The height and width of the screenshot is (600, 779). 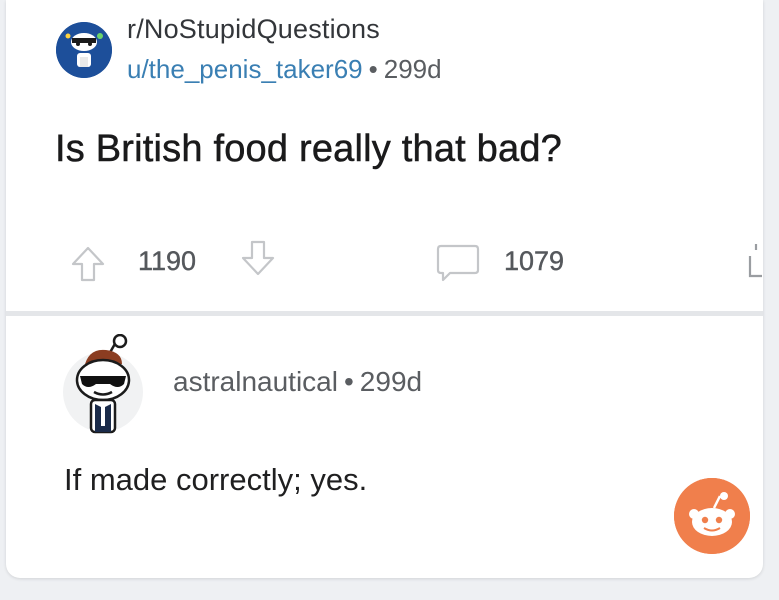 I want to click on comment-meta: astralnautical • 299d, so click(x=297, y=382).